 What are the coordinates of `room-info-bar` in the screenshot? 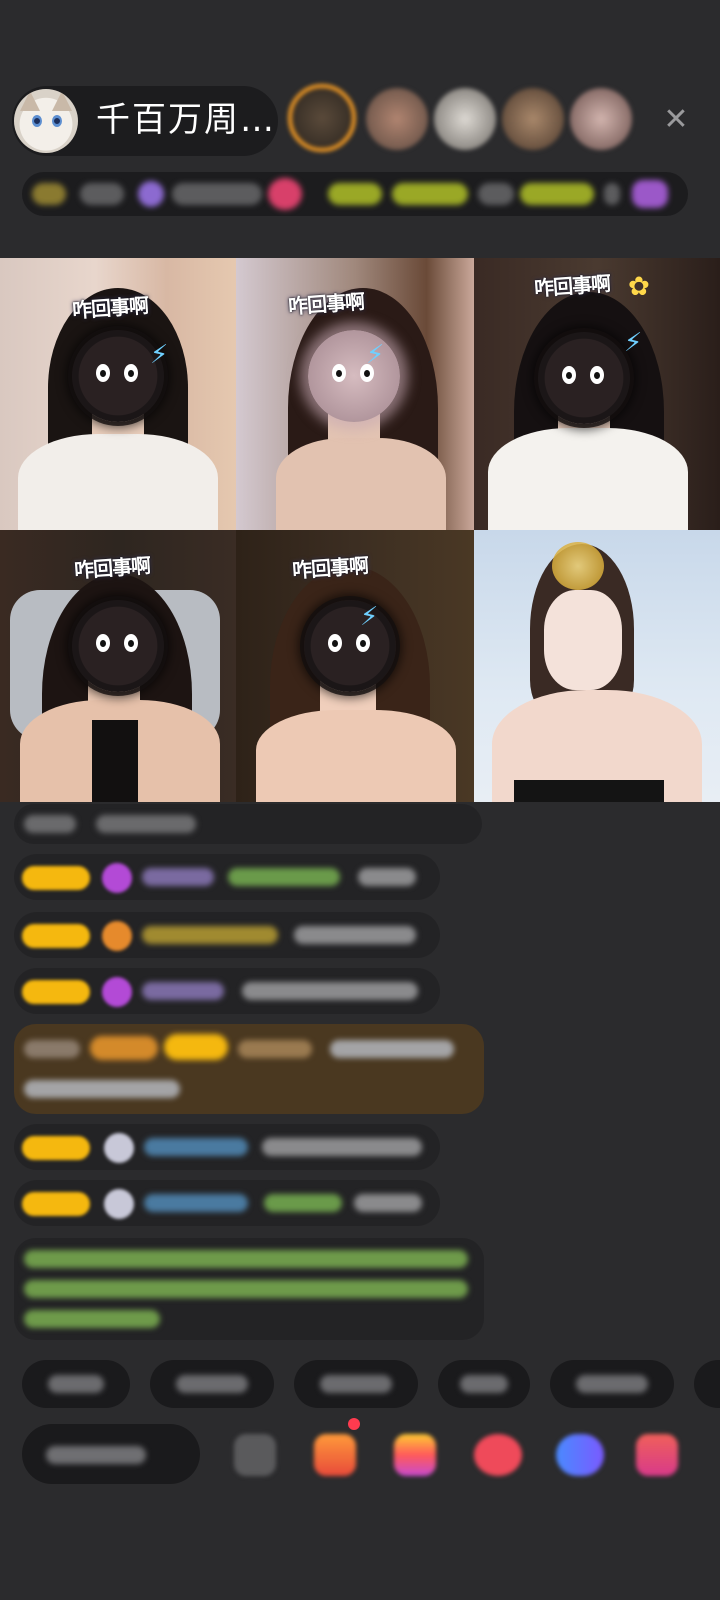 It's located at (355, 194).